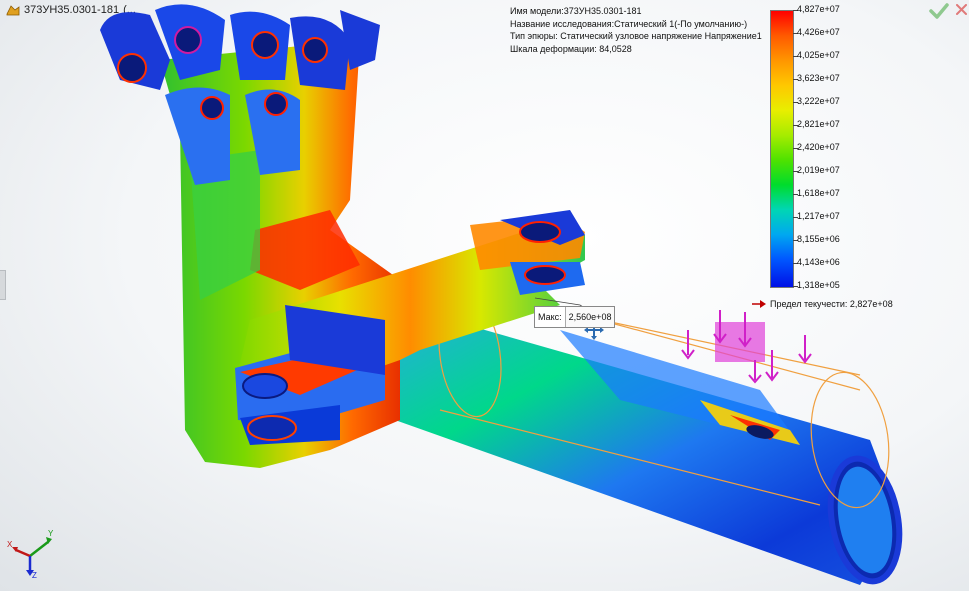  What do you see at coordinates (818, 239) in the screenshot?
I see `legend-label: 8,155e+06` at bounding box center [818, 239].